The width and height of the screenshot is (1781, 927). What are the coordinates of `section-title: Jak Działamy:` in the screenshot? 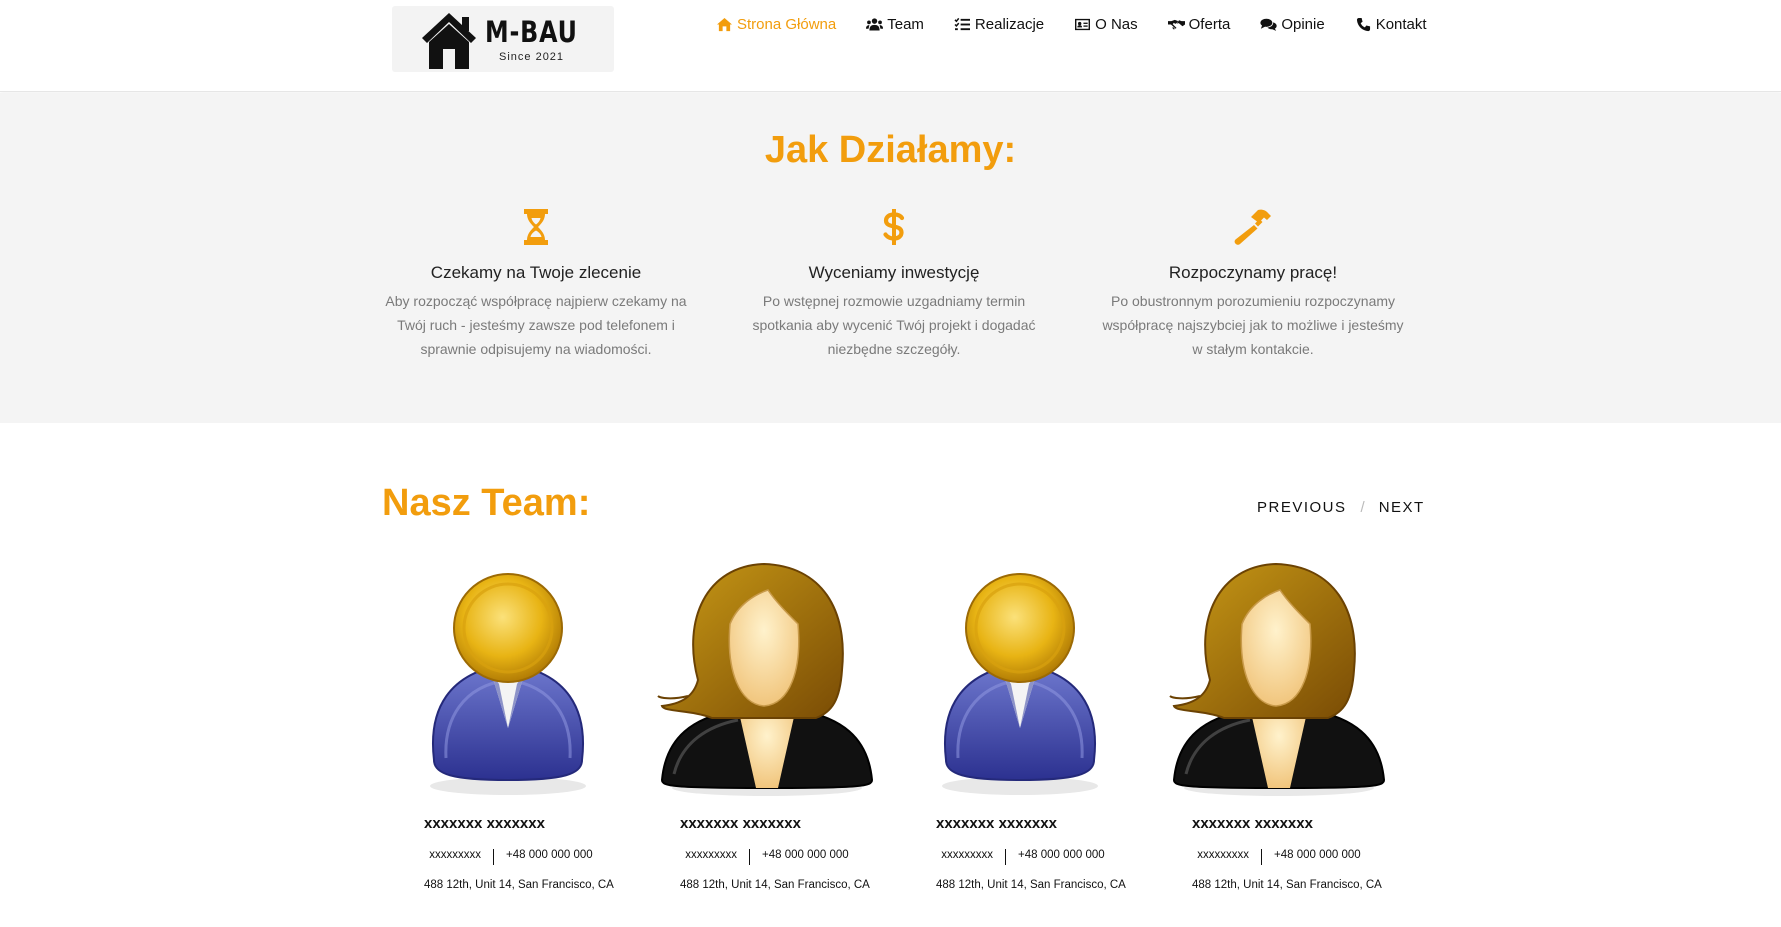 It's located at (890, 150).